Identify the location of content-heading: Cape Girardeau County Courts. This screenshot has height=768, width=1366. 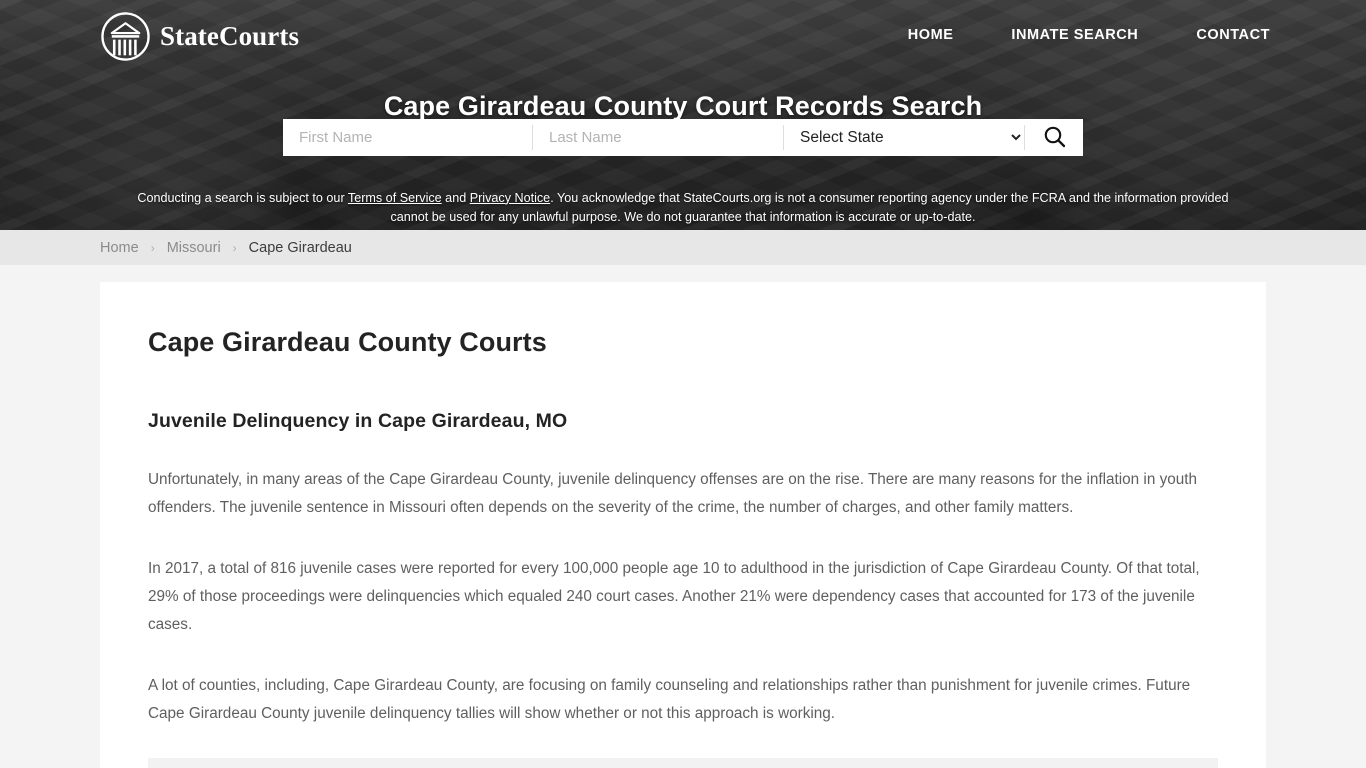
(347, 342).